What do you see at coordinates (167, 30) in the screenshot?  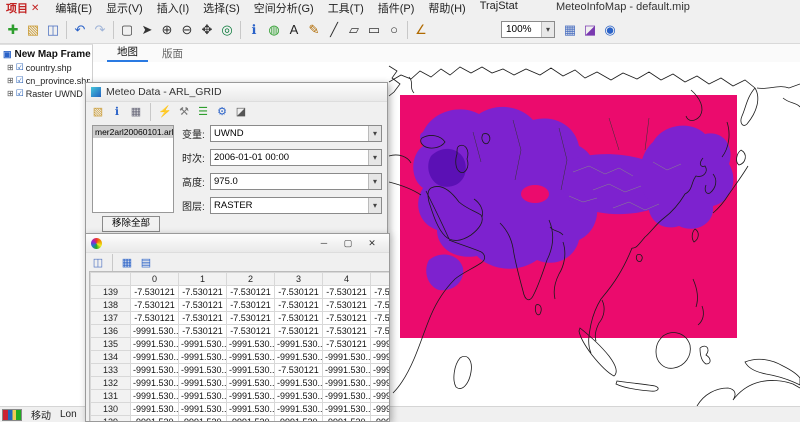 I see `zoom-in-icon: ⊕` at bounding box center [167, 30].